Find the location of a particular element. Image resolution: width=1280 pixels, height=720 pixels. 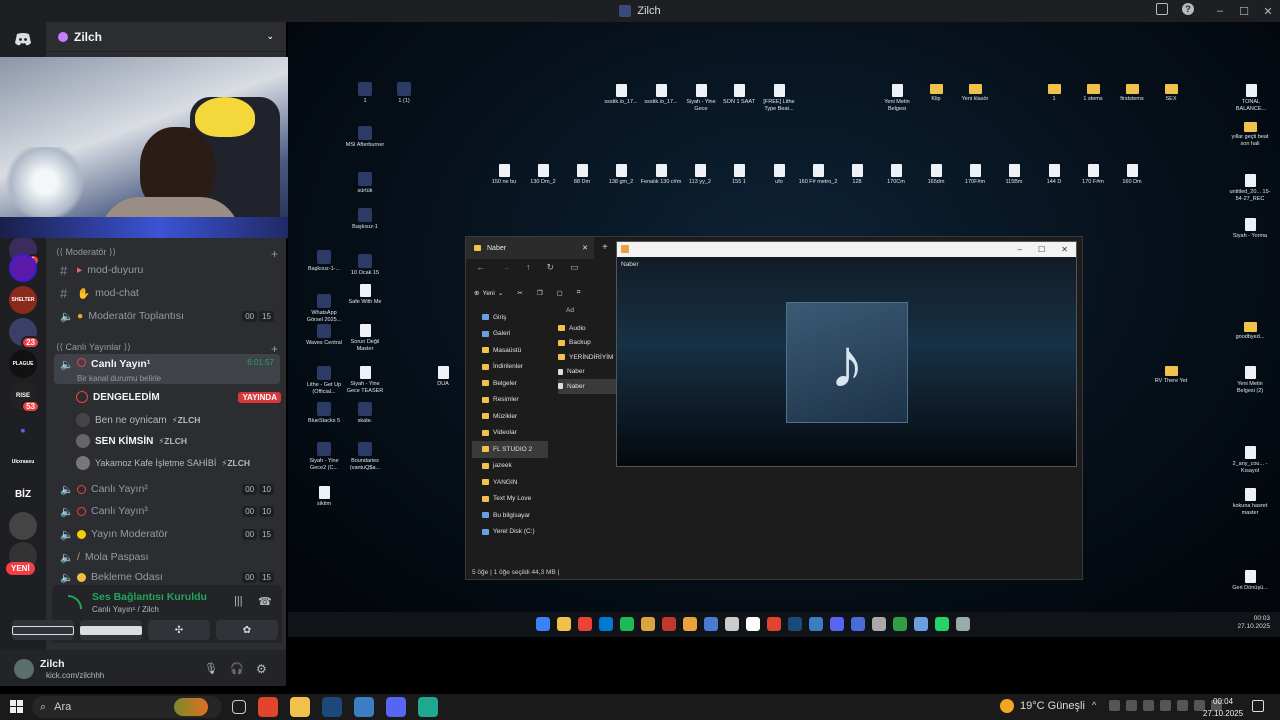

desktop-icon-left-9: Waves Central is located at coordinates (324, 335).